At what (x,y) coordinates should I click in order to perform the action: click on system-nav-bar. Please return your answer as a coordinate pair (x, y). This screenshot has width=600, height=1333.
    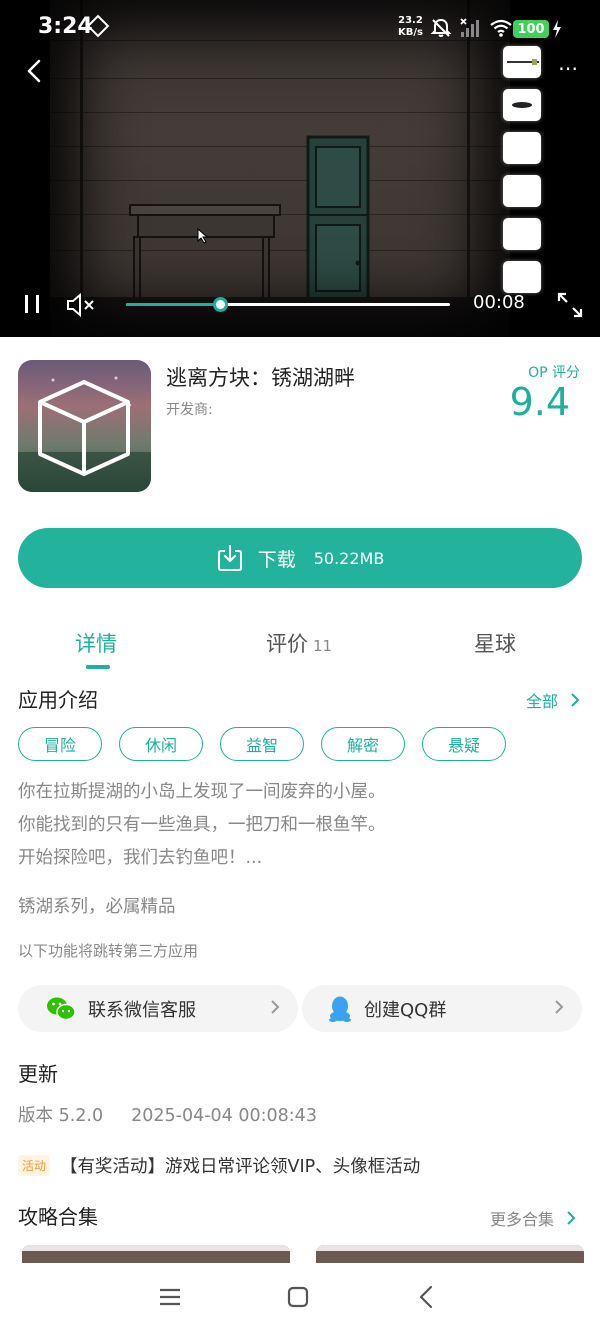
    Looking at the image, I should click on (300, 1298).